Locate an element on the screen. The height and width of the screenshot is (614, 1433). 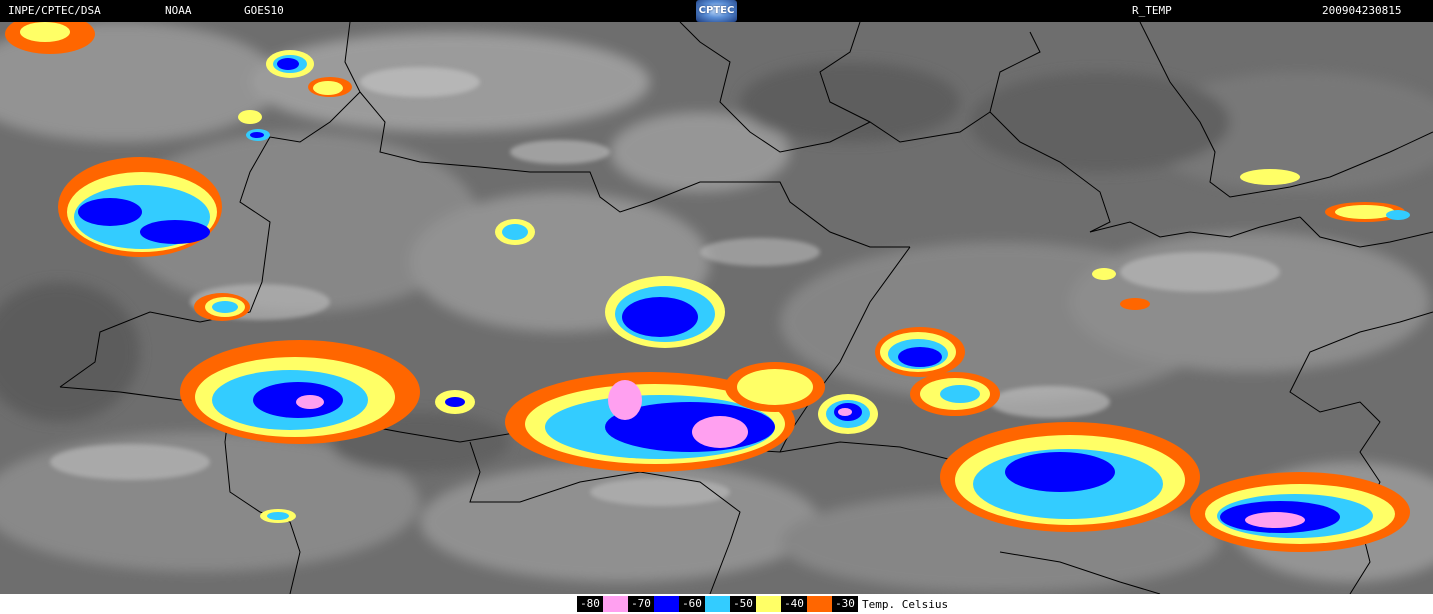
timestamp-label: 200904230815 is located at coordinates (1362, 10).